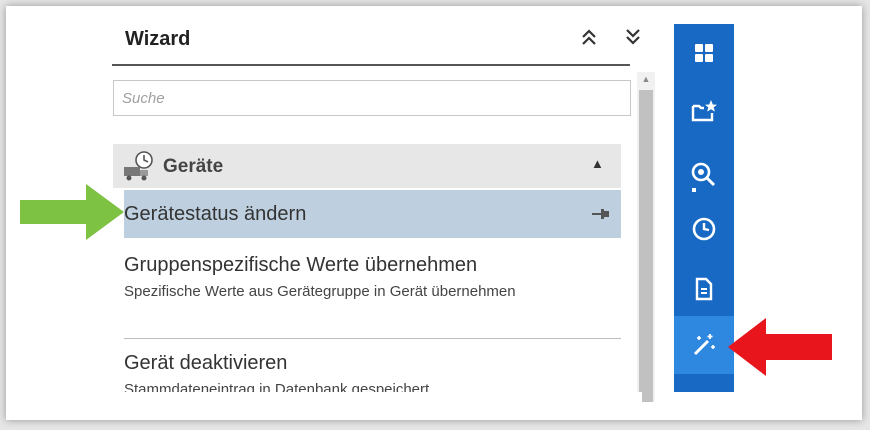  I want to click on document-icon, so click(704, 289).